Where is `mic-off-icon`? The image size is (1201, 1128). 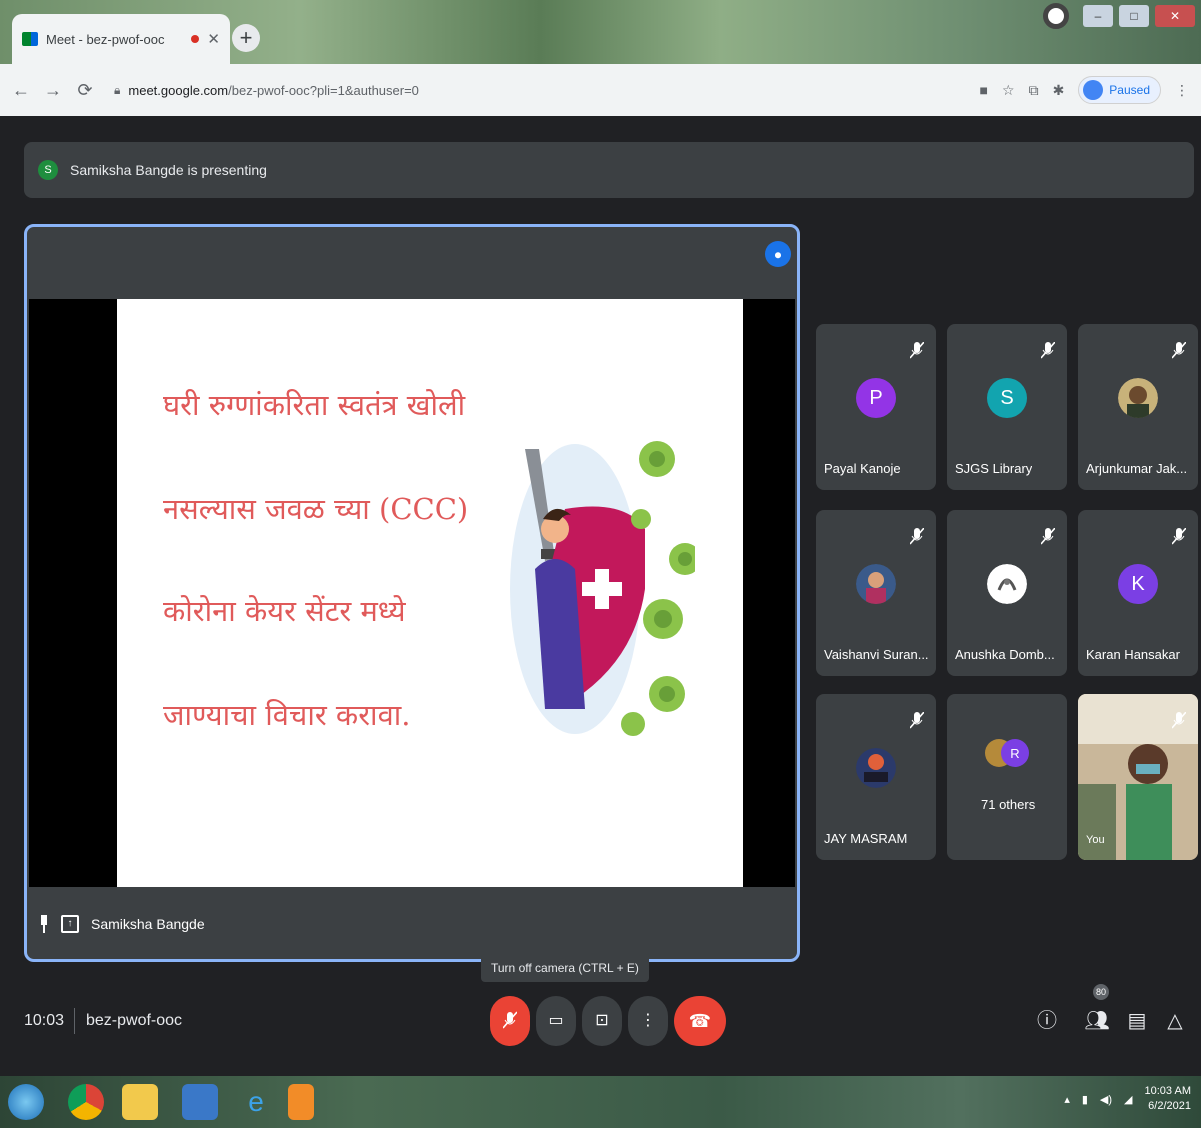 mic-off-icon is located at coordinates (510, 1020).